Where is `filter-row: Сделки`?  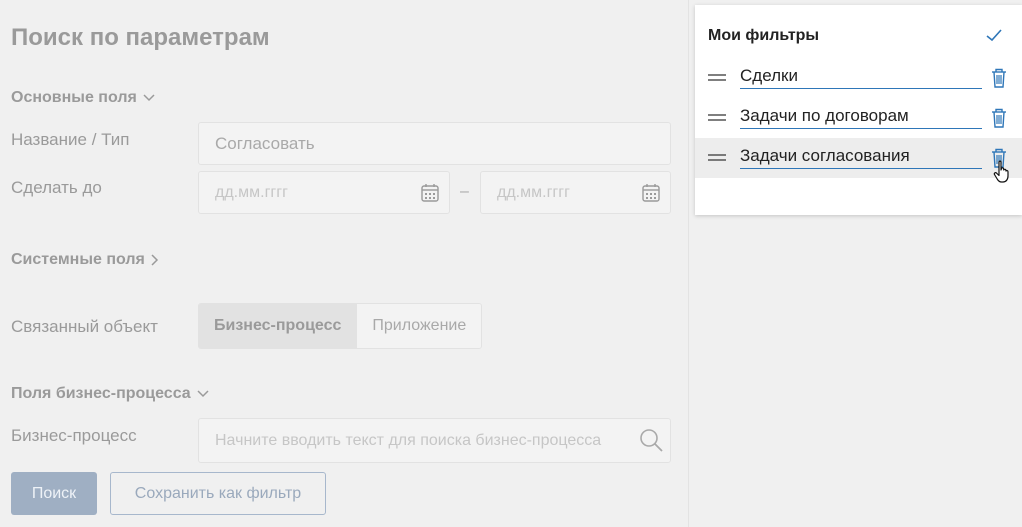 filter-row: Сделки is located at coordinates (858, 78).